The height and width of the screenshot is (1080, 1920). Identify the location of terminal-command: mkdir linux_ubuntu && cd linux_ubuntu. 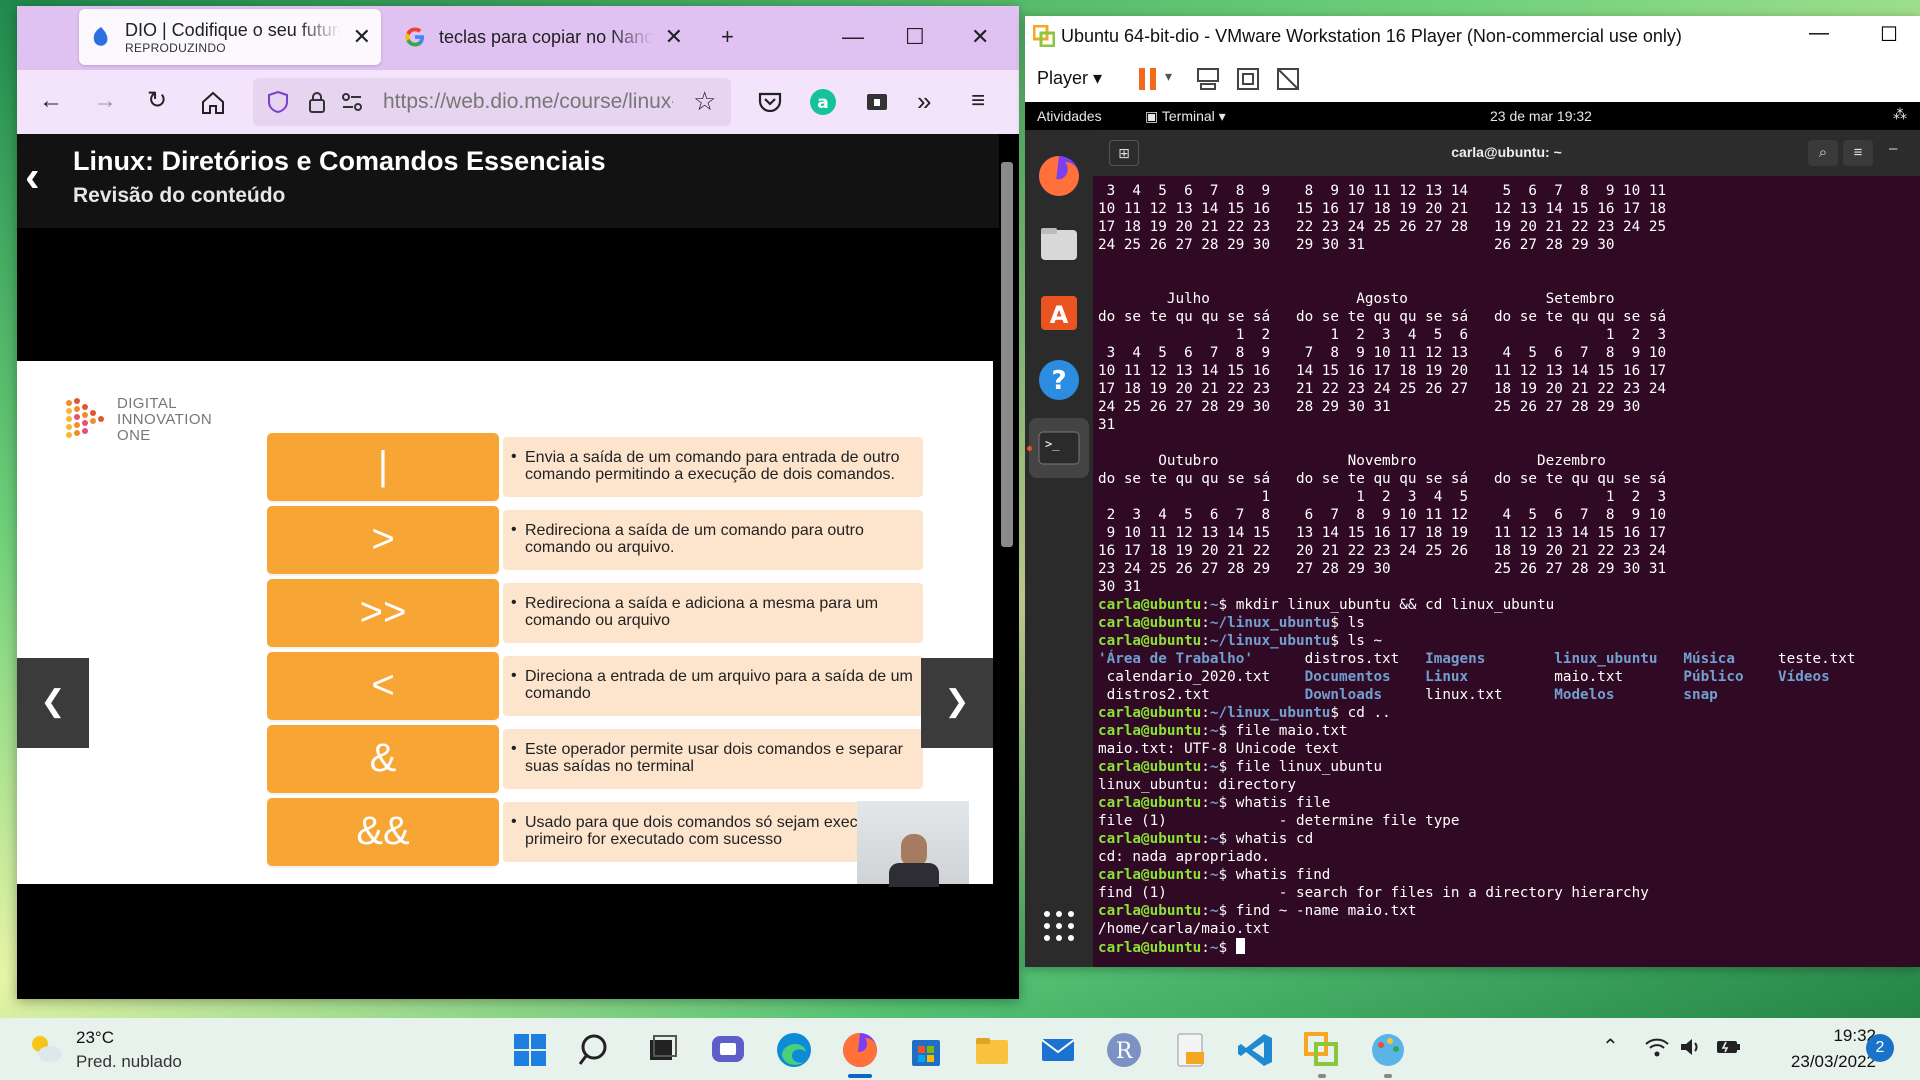
(1395, 605).